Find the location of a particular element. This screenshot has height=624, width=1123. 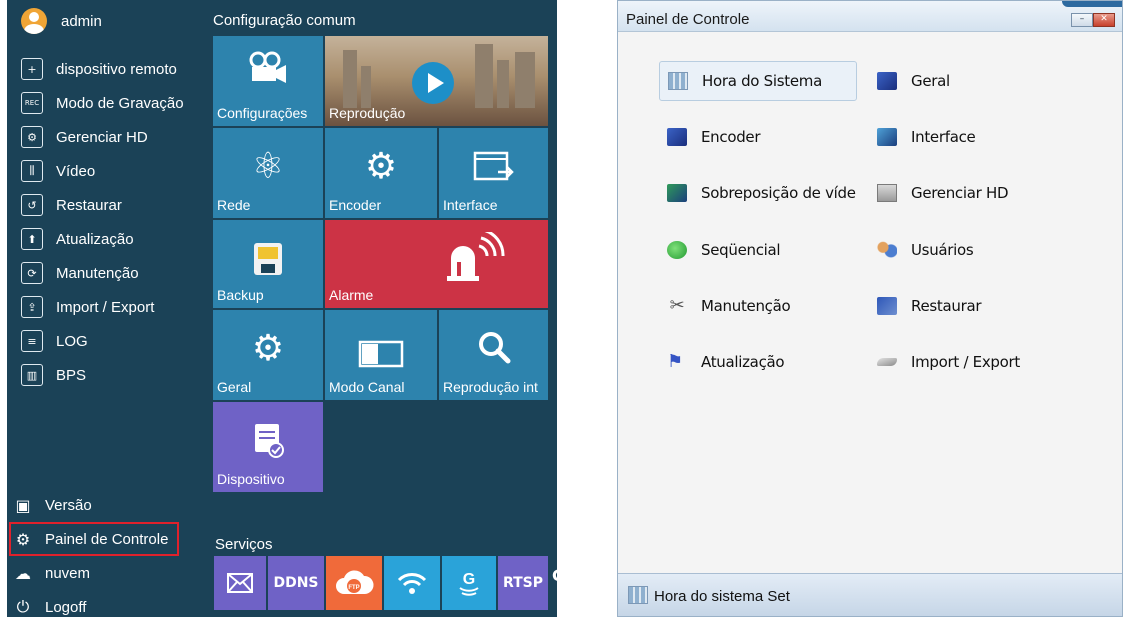

services-title: Serviços is located at coordinates (244, 544).